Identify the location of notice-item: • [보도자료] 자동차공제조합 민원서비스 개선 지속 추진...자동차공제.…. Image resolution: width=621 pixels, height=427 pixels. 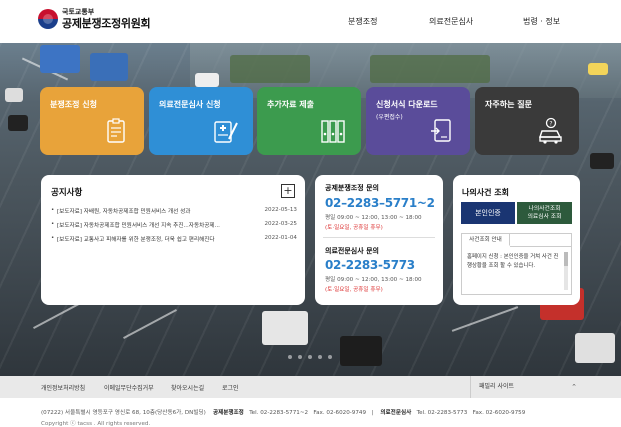
(174, 226).